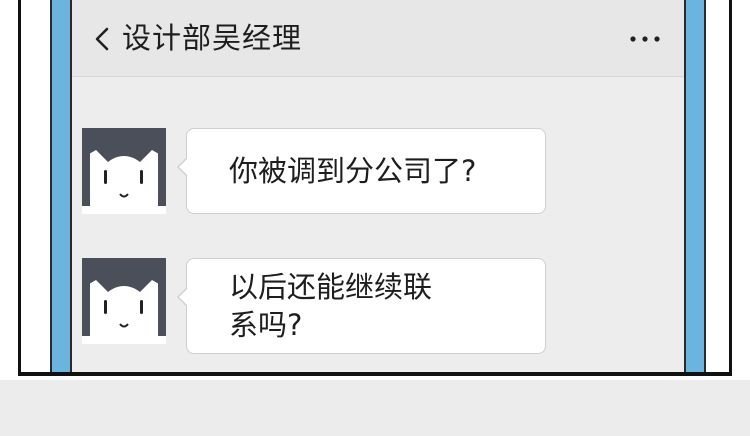 The height and width of the screenshot is (436, 750). What do you see at coordinates (102, 39) in the screenshot?
I see `chevron-left-icon` at bounding box center [102, 39].